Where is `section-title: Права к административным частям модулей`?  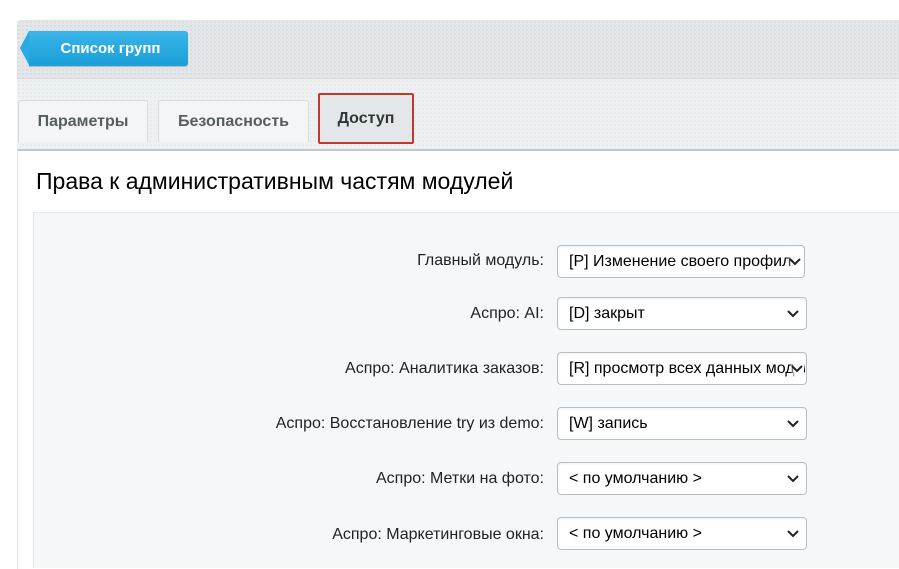 section-title: Права к административным частям модулей is located at coordinates (275, 181).